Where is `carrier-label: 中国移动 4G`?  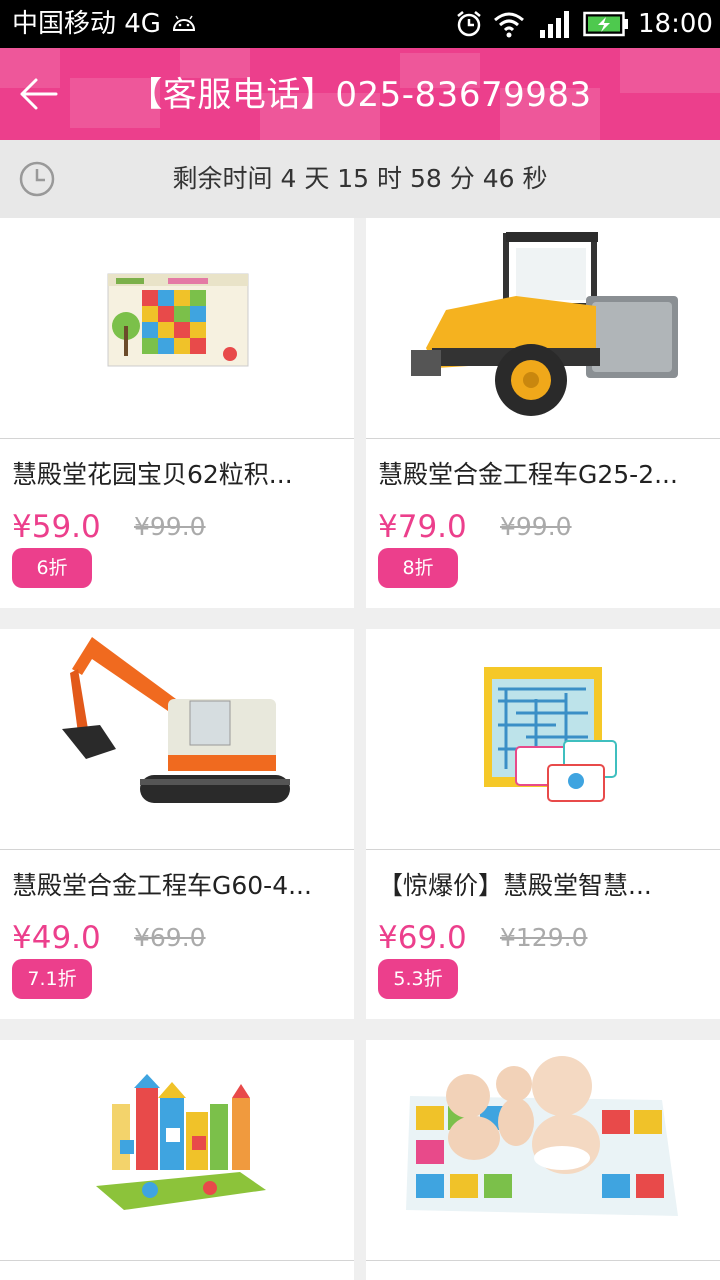
carrier-label: 中国移动 4G is located at coordinates (86, 24).